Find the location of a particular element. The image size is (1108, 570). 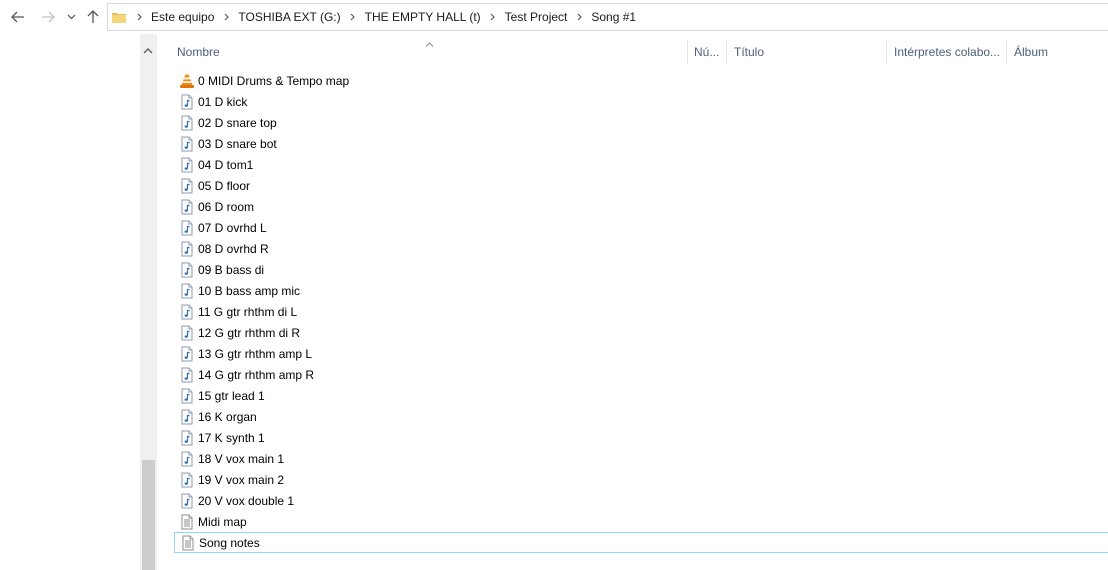

file-name: 05 D floor is located at coordinates (224, 185).